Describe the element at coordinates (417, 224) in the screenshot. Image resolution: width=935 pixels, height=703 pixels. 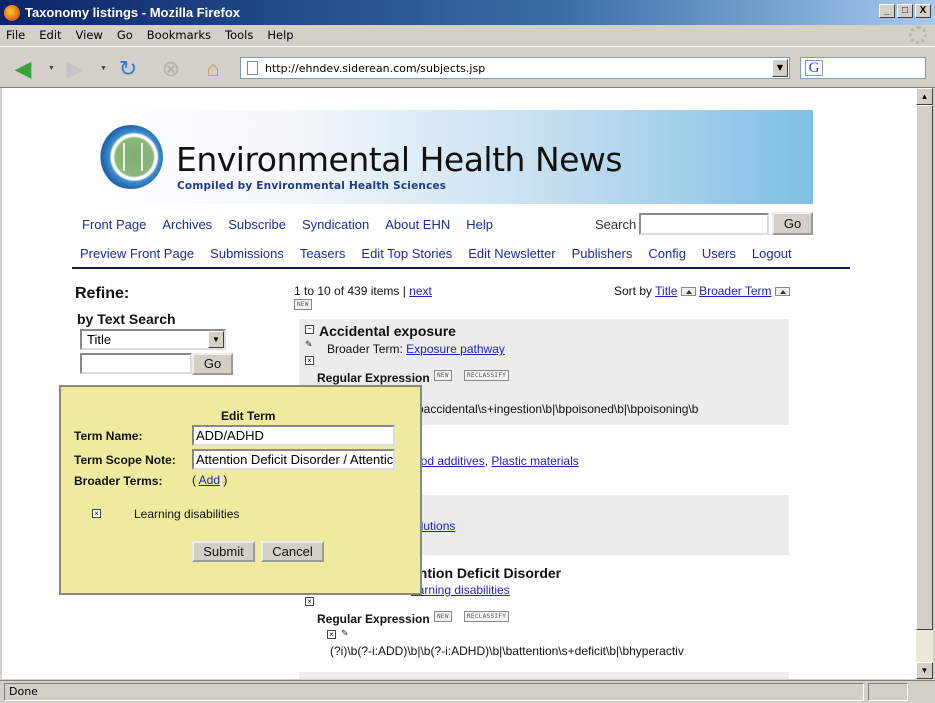
I see `nav-about-ehn: About EHN` at that location.